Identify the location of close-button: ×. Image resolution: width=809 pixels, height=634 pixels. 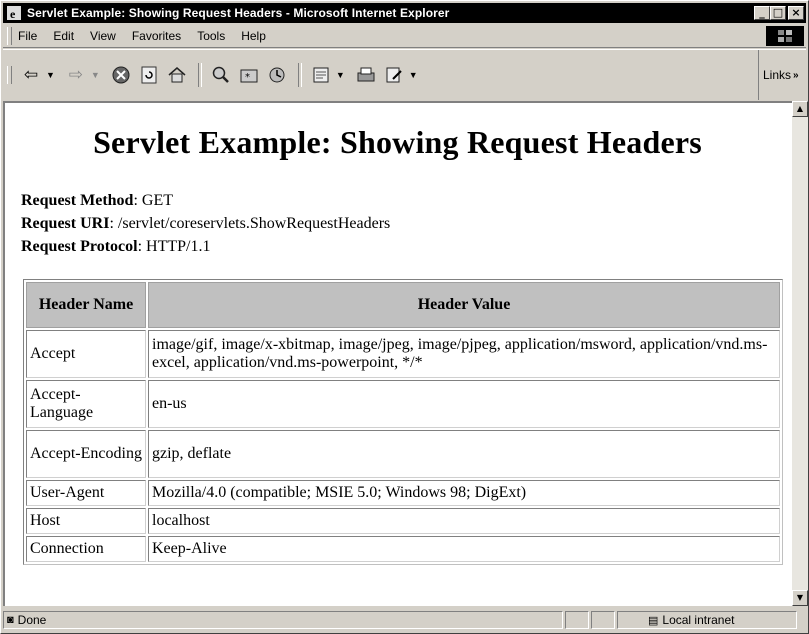
(796, 13).